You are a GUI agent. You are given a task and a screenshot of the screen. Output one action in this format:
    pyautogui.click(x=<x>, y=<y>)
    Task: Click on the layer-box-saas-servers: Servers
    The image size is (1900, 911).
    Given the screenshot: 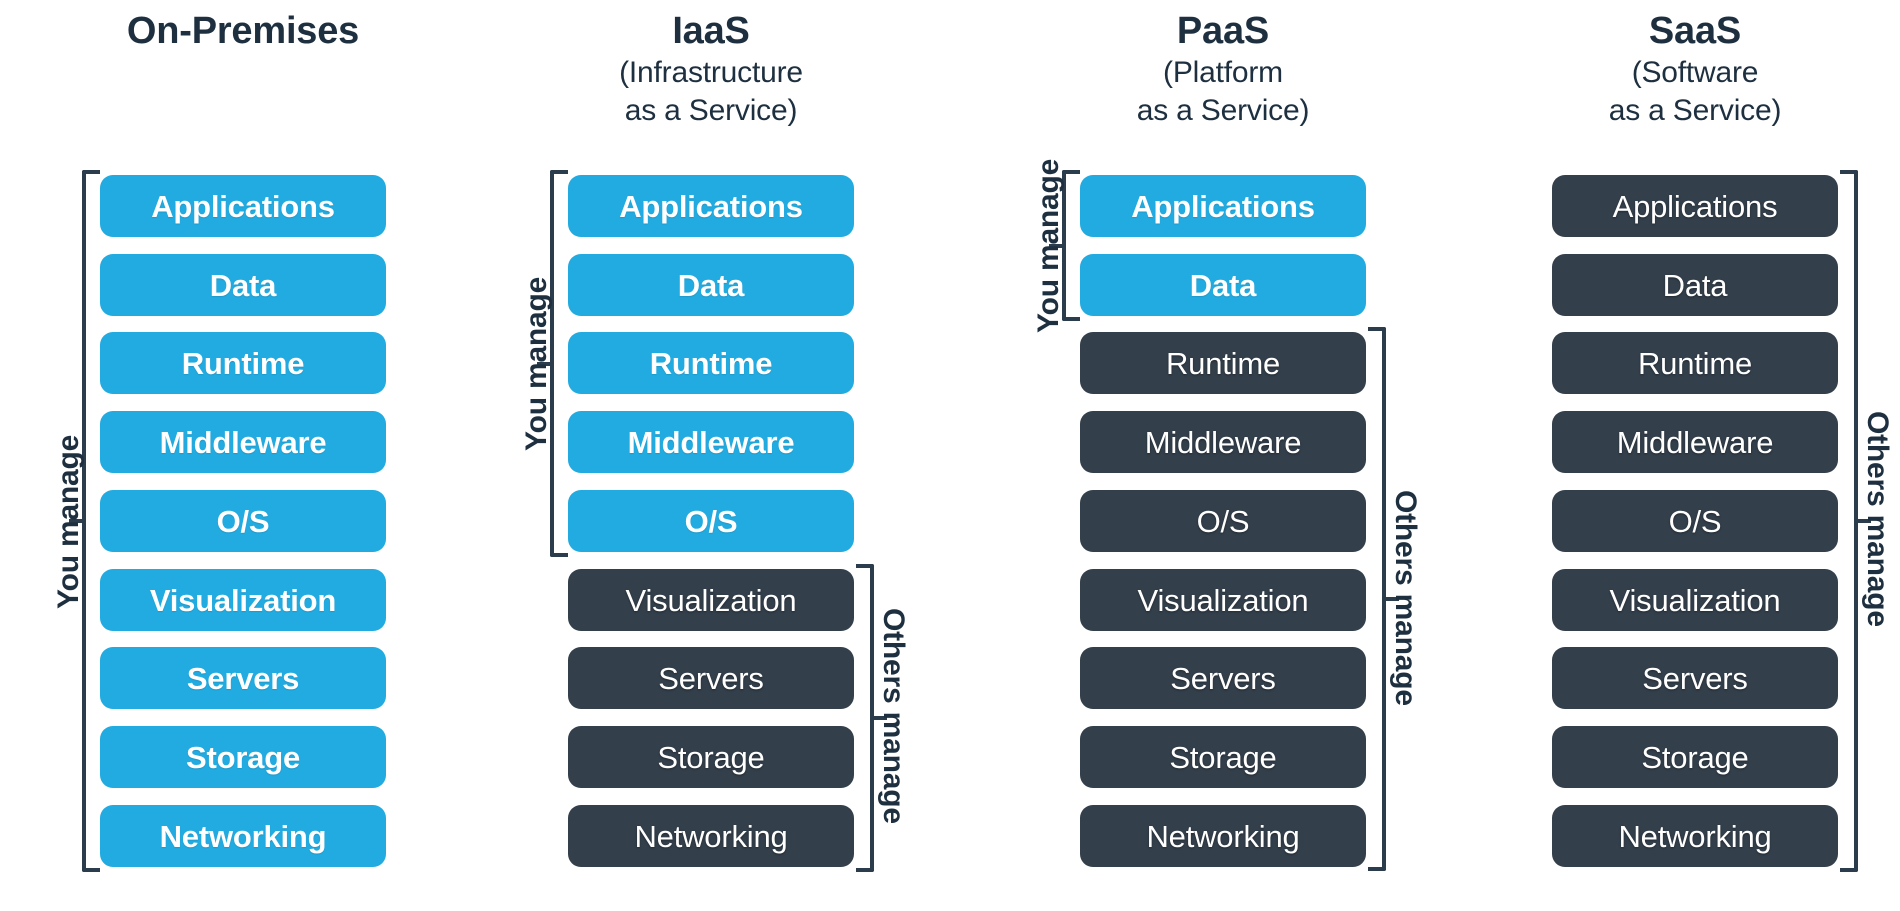 What is the action you would take?
    pyautogui.click(x=1695, y=678)
    